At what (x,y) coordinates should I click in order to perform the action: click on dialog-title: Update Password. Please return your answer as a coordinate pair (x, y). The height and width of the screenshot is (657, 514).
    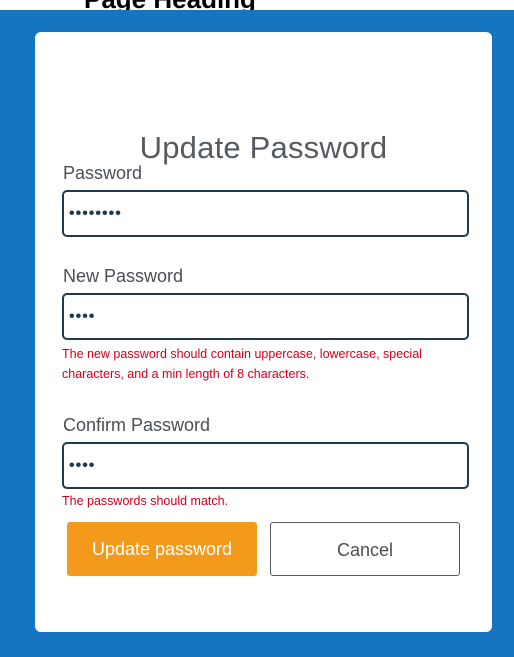
    Looking at the image, I should click on (263, 147).